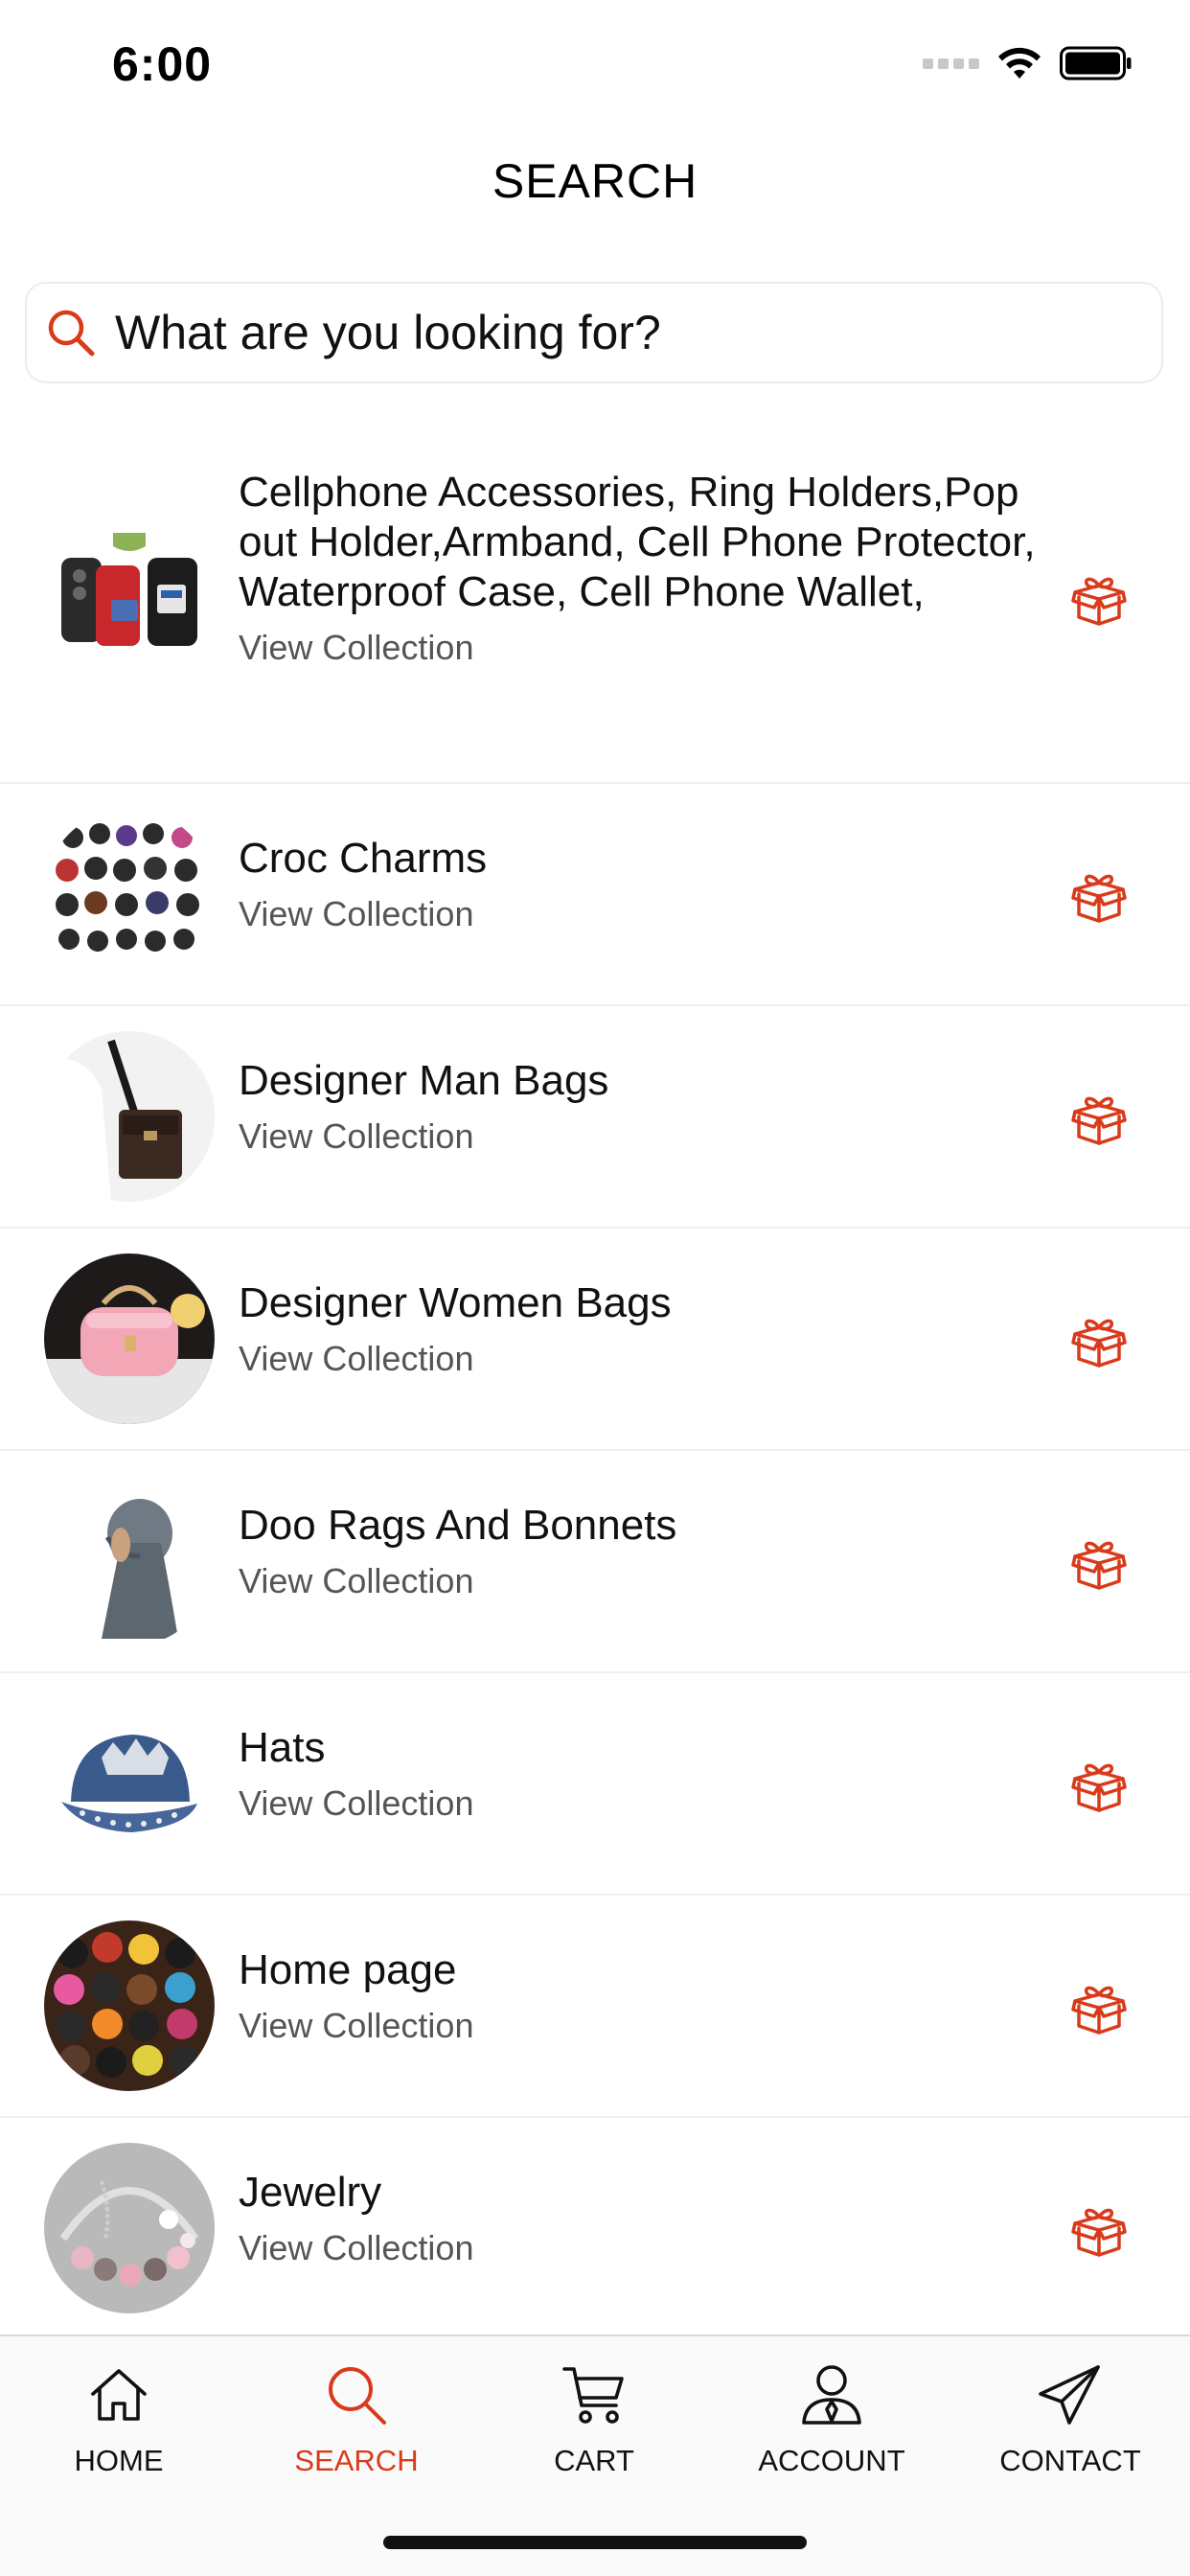 The height and width of the screenshot is (2576, 1190). What do you see at coordinates (282, 1747) in the screenshot?
I see `collection-title: Hats` at bounding box center [282, 1747].